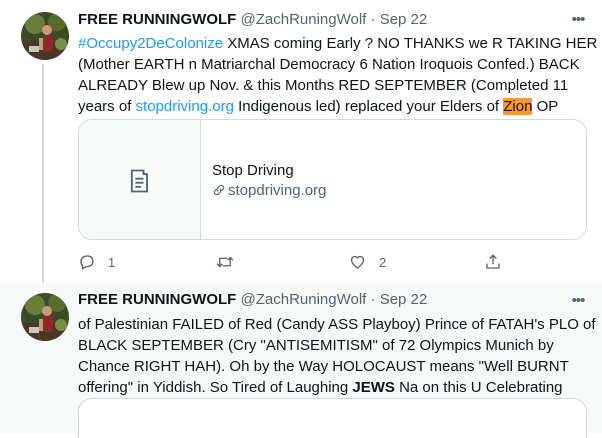  I want to click on retweet-icon, so click(225, 262).